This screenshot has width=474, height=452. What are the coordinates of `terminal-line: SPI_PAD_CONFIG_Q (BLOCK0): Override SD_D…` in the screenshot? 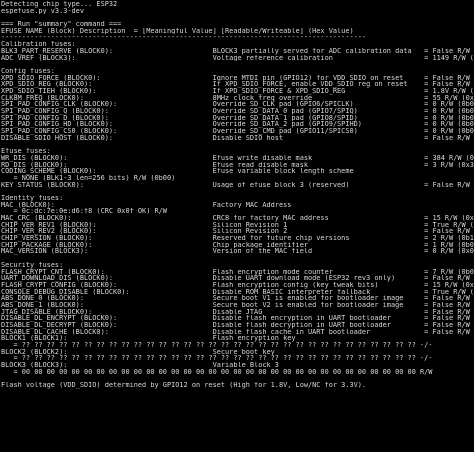 It's located at (237, 111).